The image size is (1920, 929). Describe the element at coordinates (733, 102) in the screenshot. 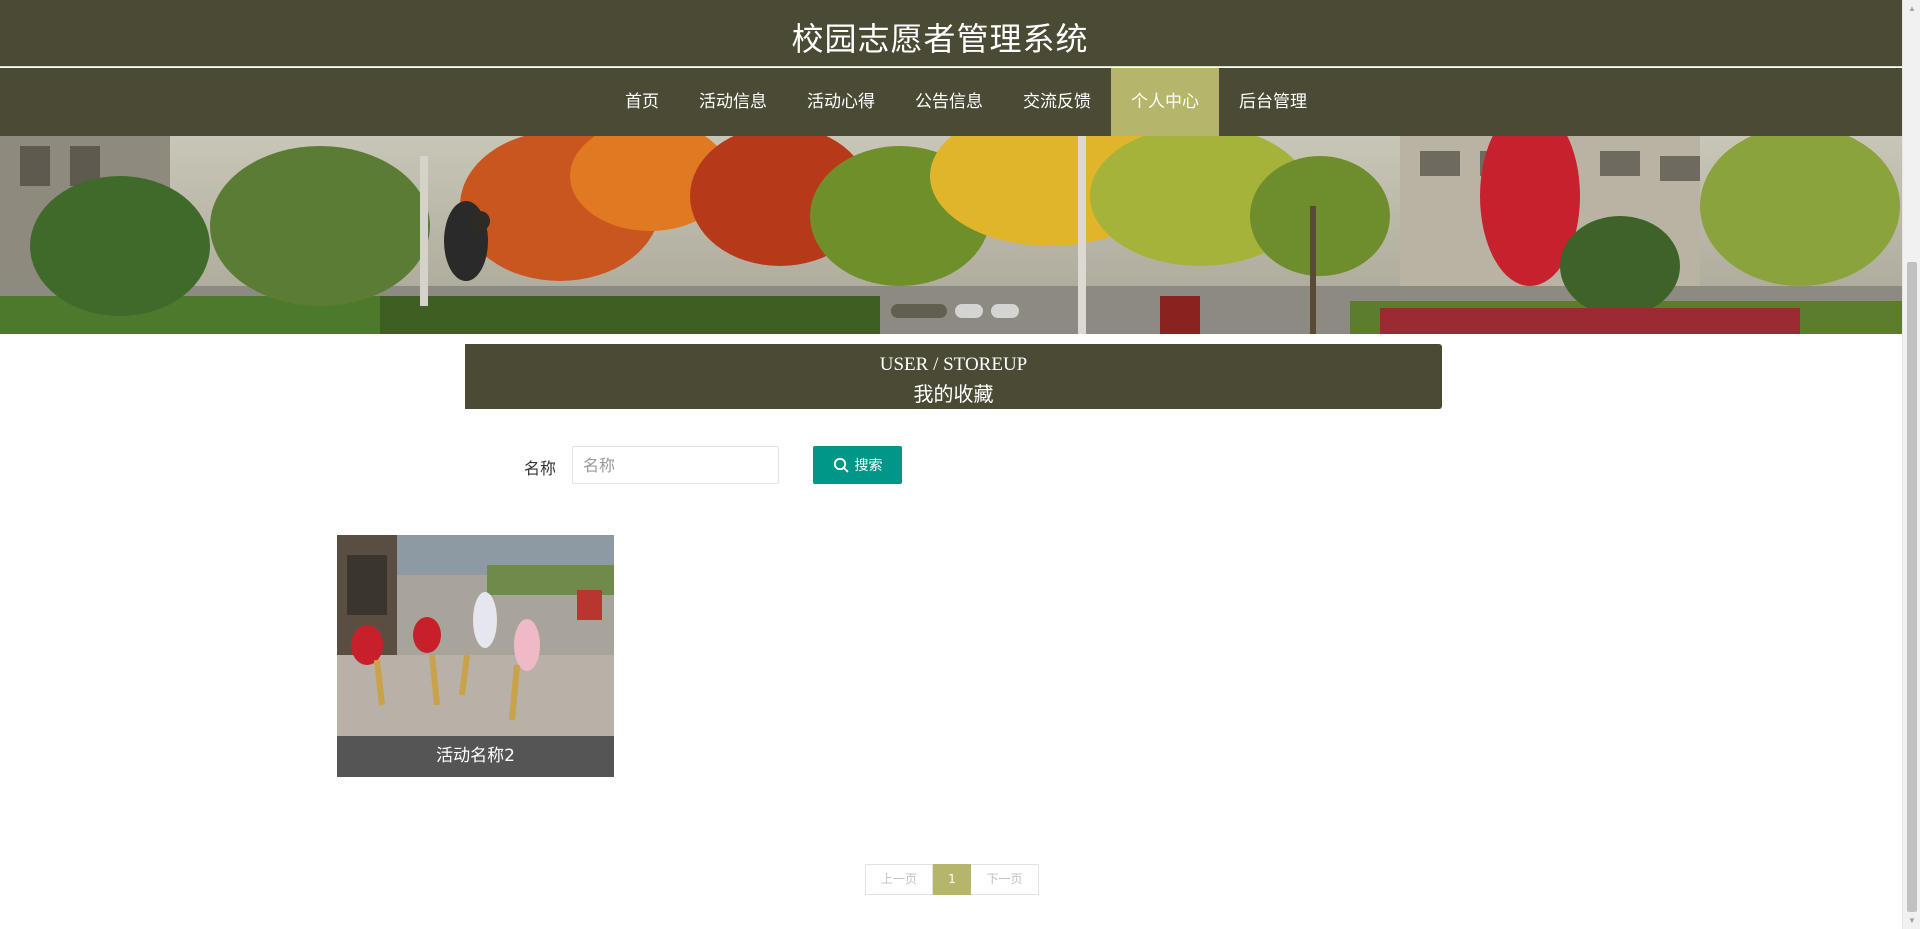

I see `nav-item-activities: 活动信息` at that location.